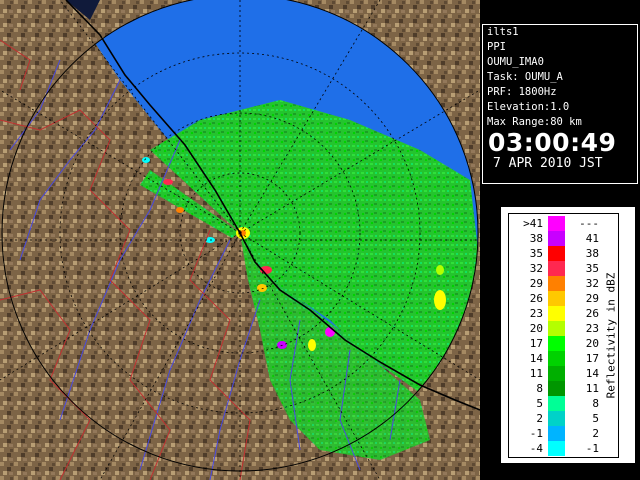 The height and width of the screenshot is (480, 640). I want to click on legend-min-value: 23, so click(536, 313).